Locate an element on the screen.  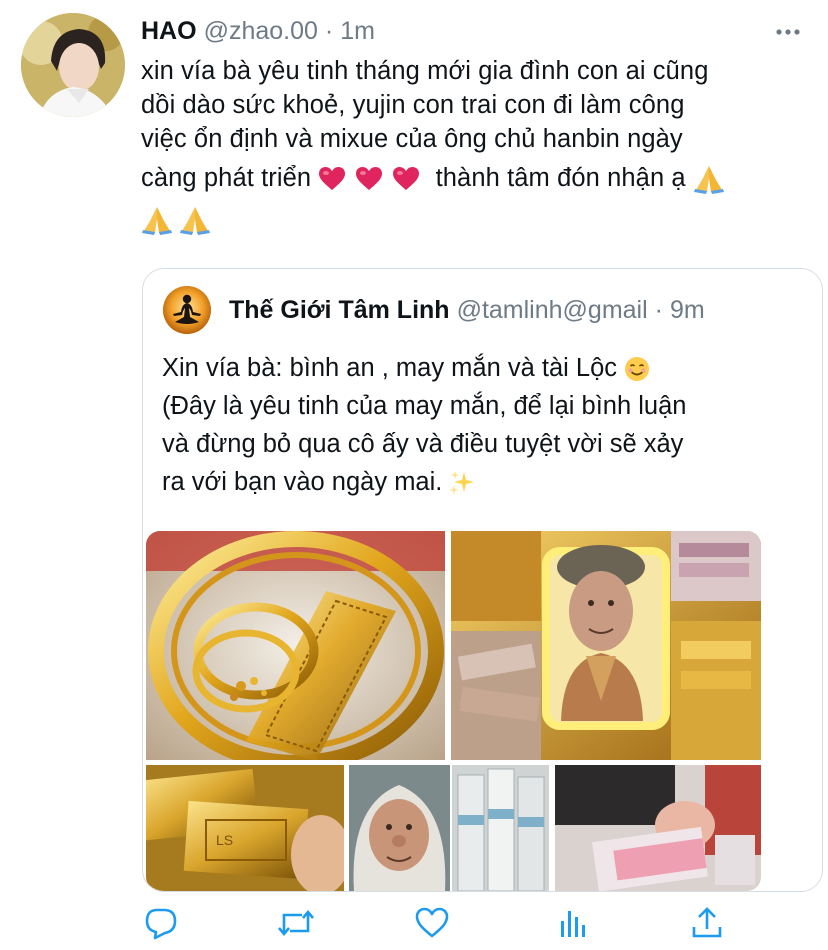
quoted-tweet-header: Thế Giới Tâm Linh @tamlinh@gmail · 9m is located at coordinates (467, 310).